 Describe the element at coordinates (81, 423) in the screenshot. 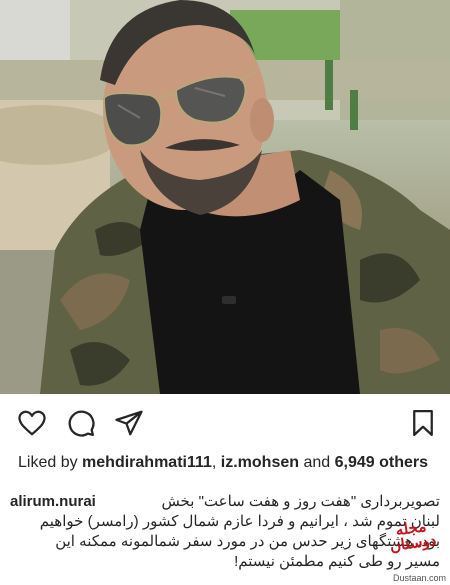

I see `comment-icon` at that location.